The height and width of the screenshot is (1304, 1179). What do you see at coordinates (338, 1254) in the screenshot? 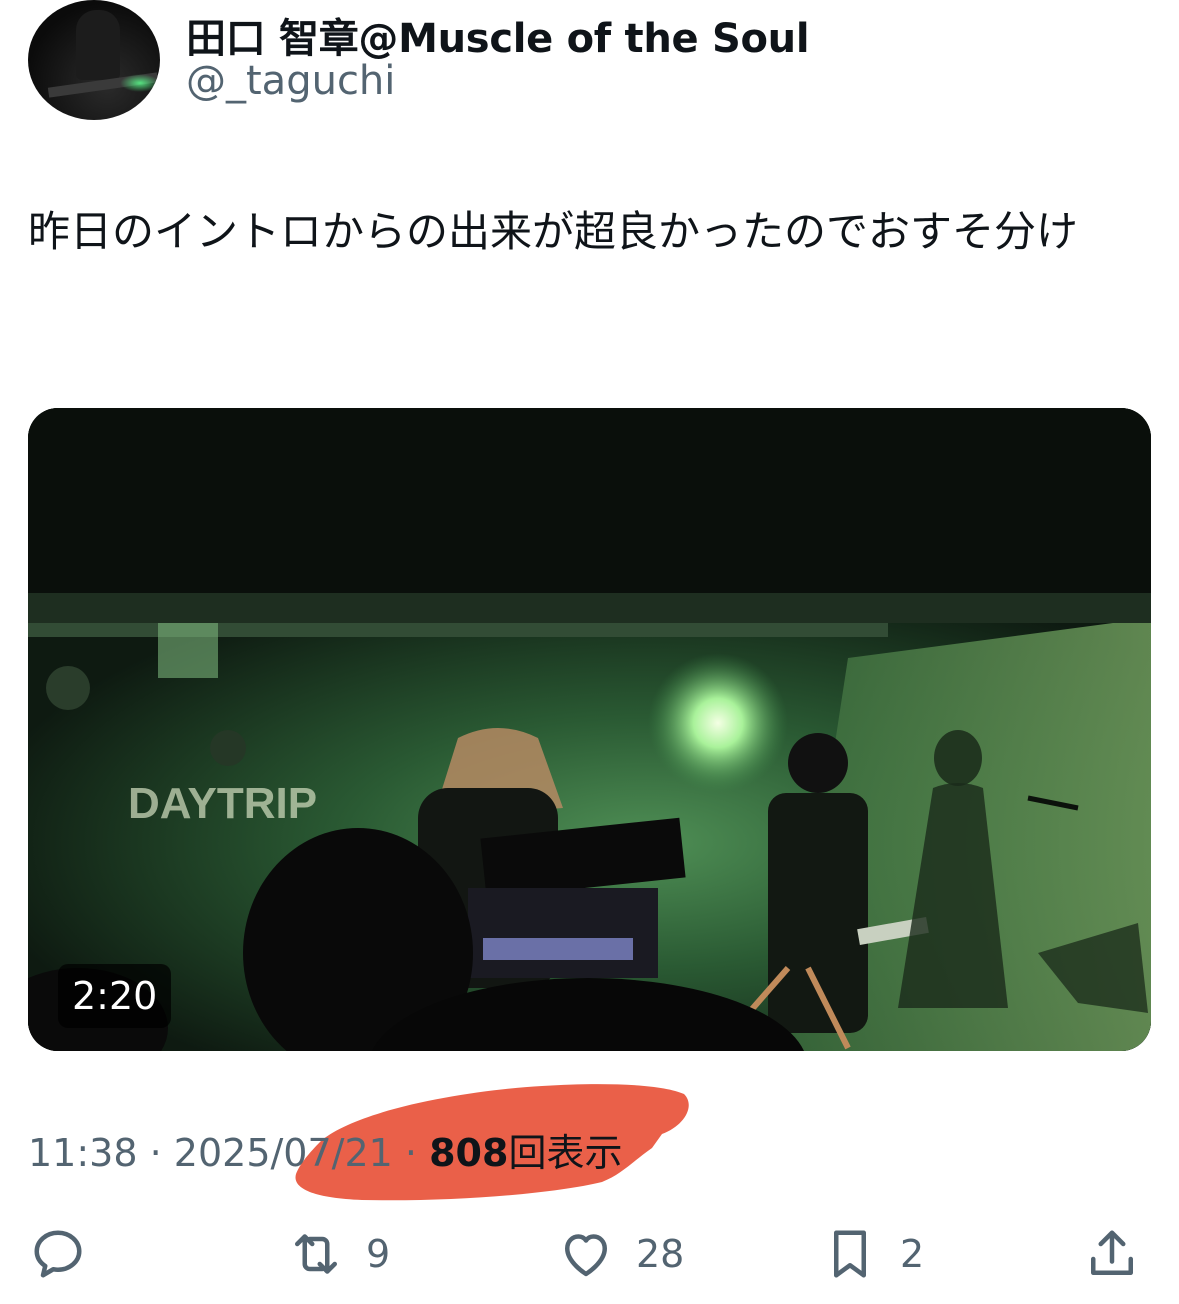
I see `retweet-button: 9` at bounding box center [338, 1254].